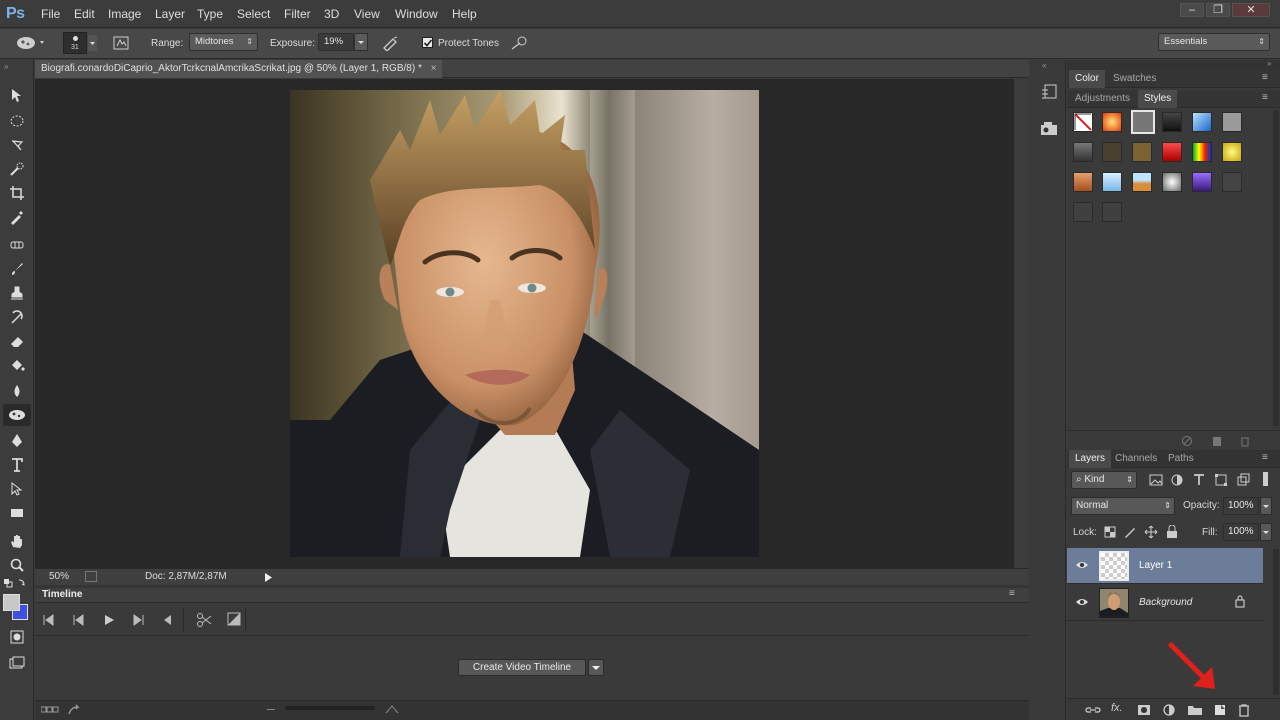 Image resolution: width=1280 pixels, height=720 pixels. I want to click on fill-slider-button, so click(1266, 532).